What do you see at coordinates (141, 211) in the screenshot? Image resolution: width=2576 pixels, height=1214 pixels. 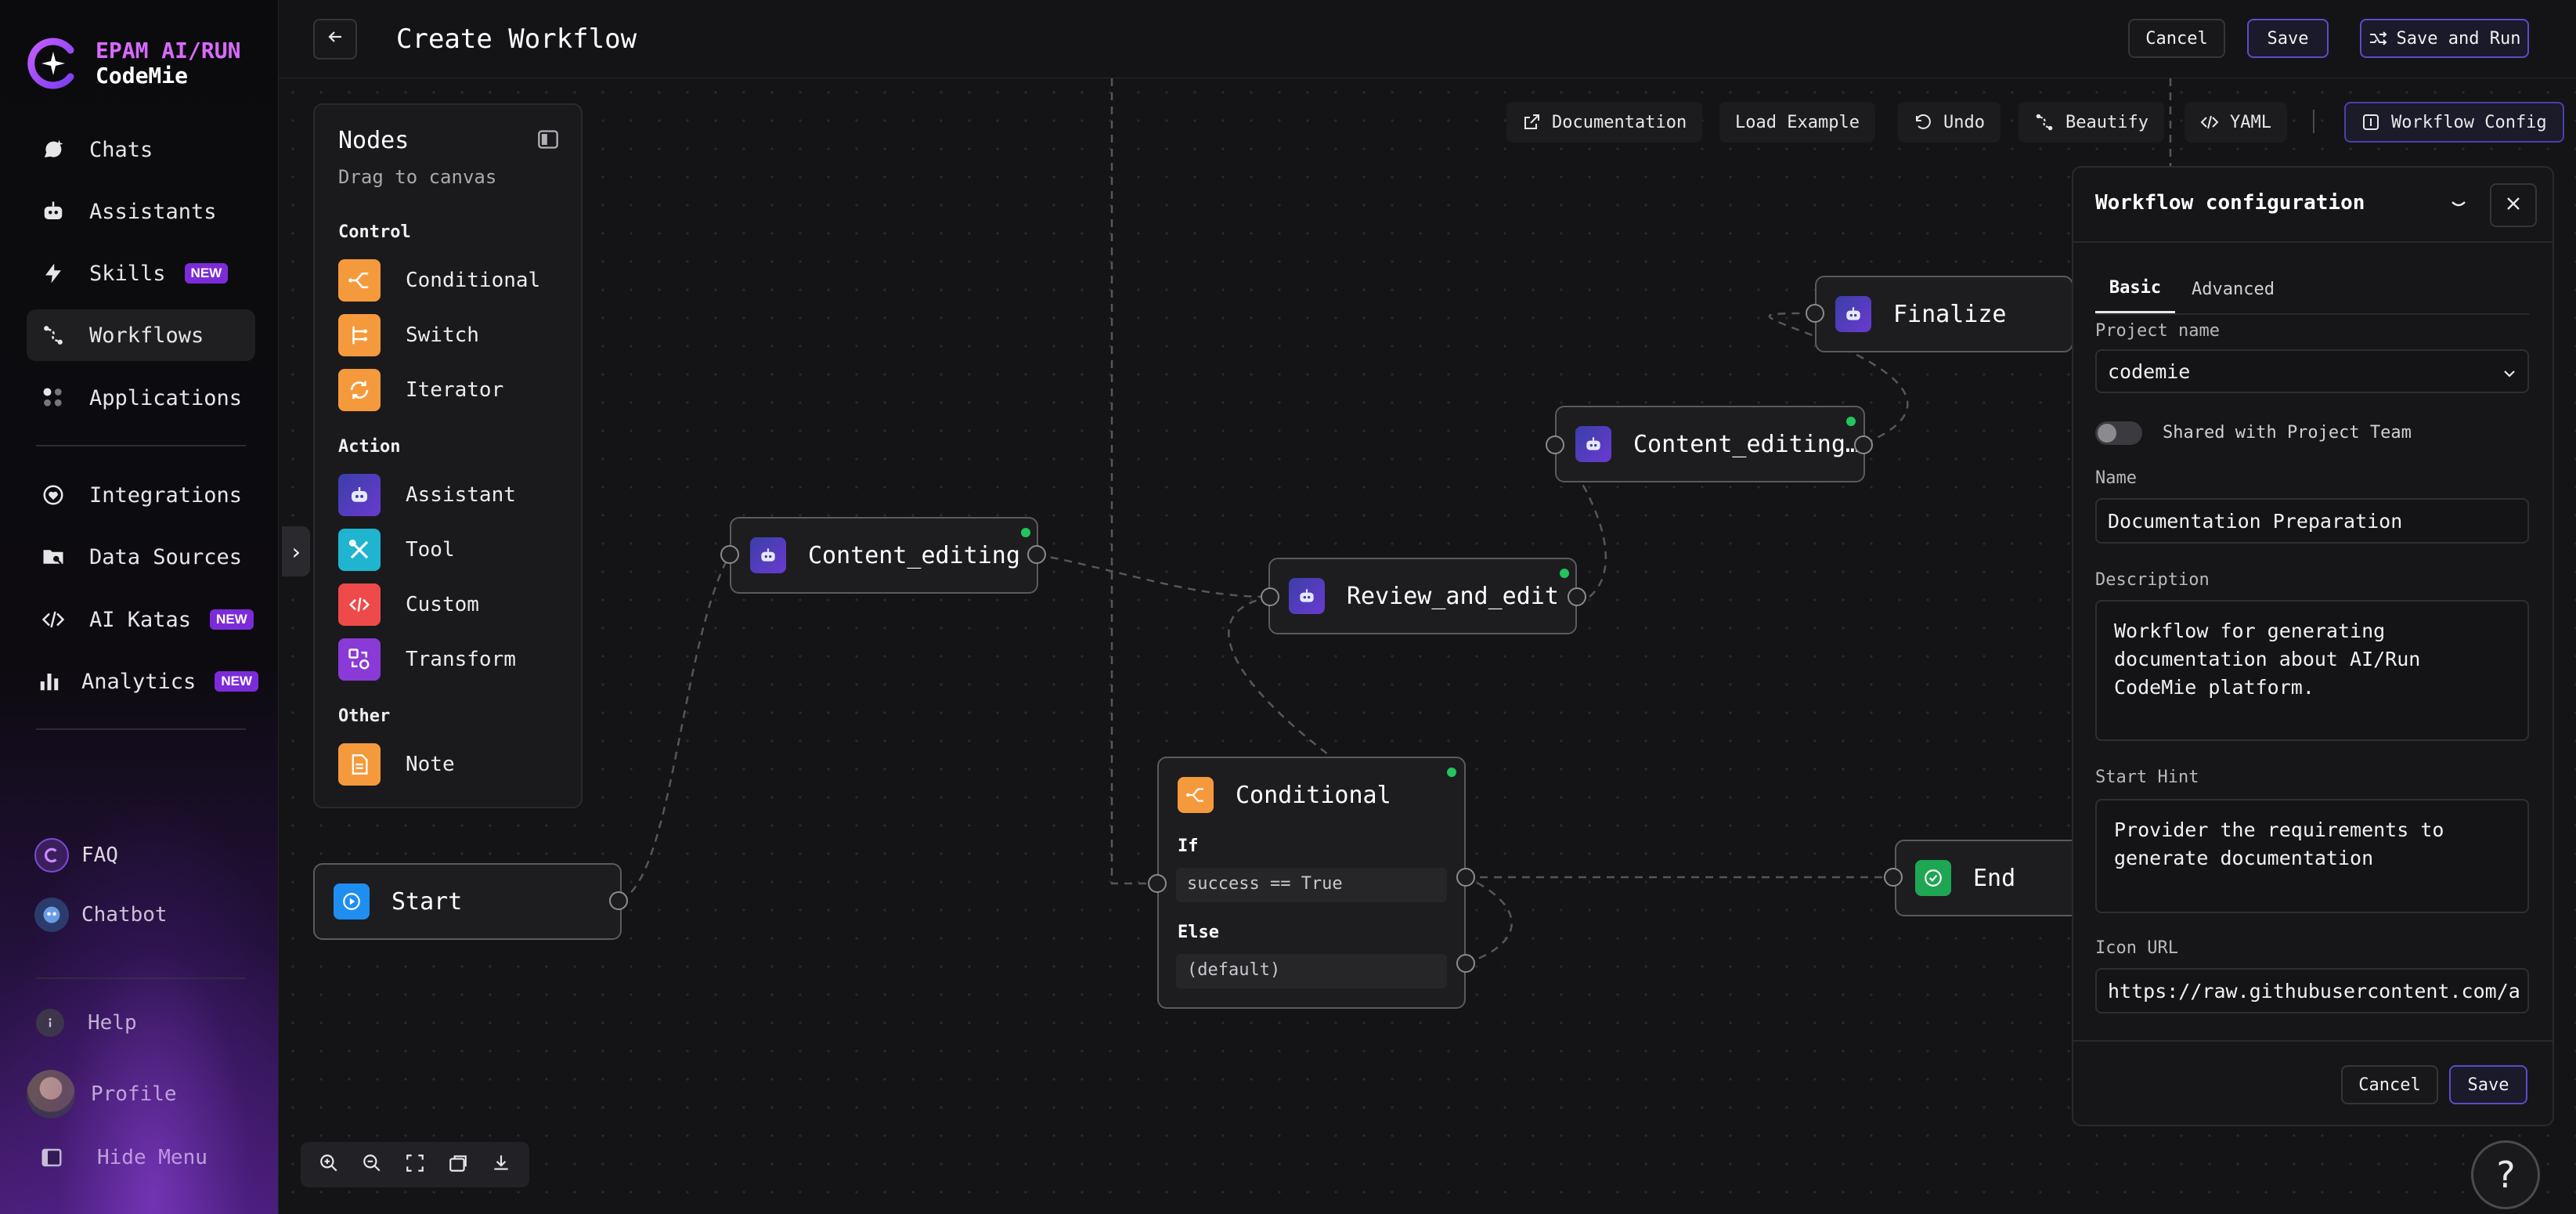 I see `sidebar-item-assistants: Assistants` at bounding box center [141, 211].